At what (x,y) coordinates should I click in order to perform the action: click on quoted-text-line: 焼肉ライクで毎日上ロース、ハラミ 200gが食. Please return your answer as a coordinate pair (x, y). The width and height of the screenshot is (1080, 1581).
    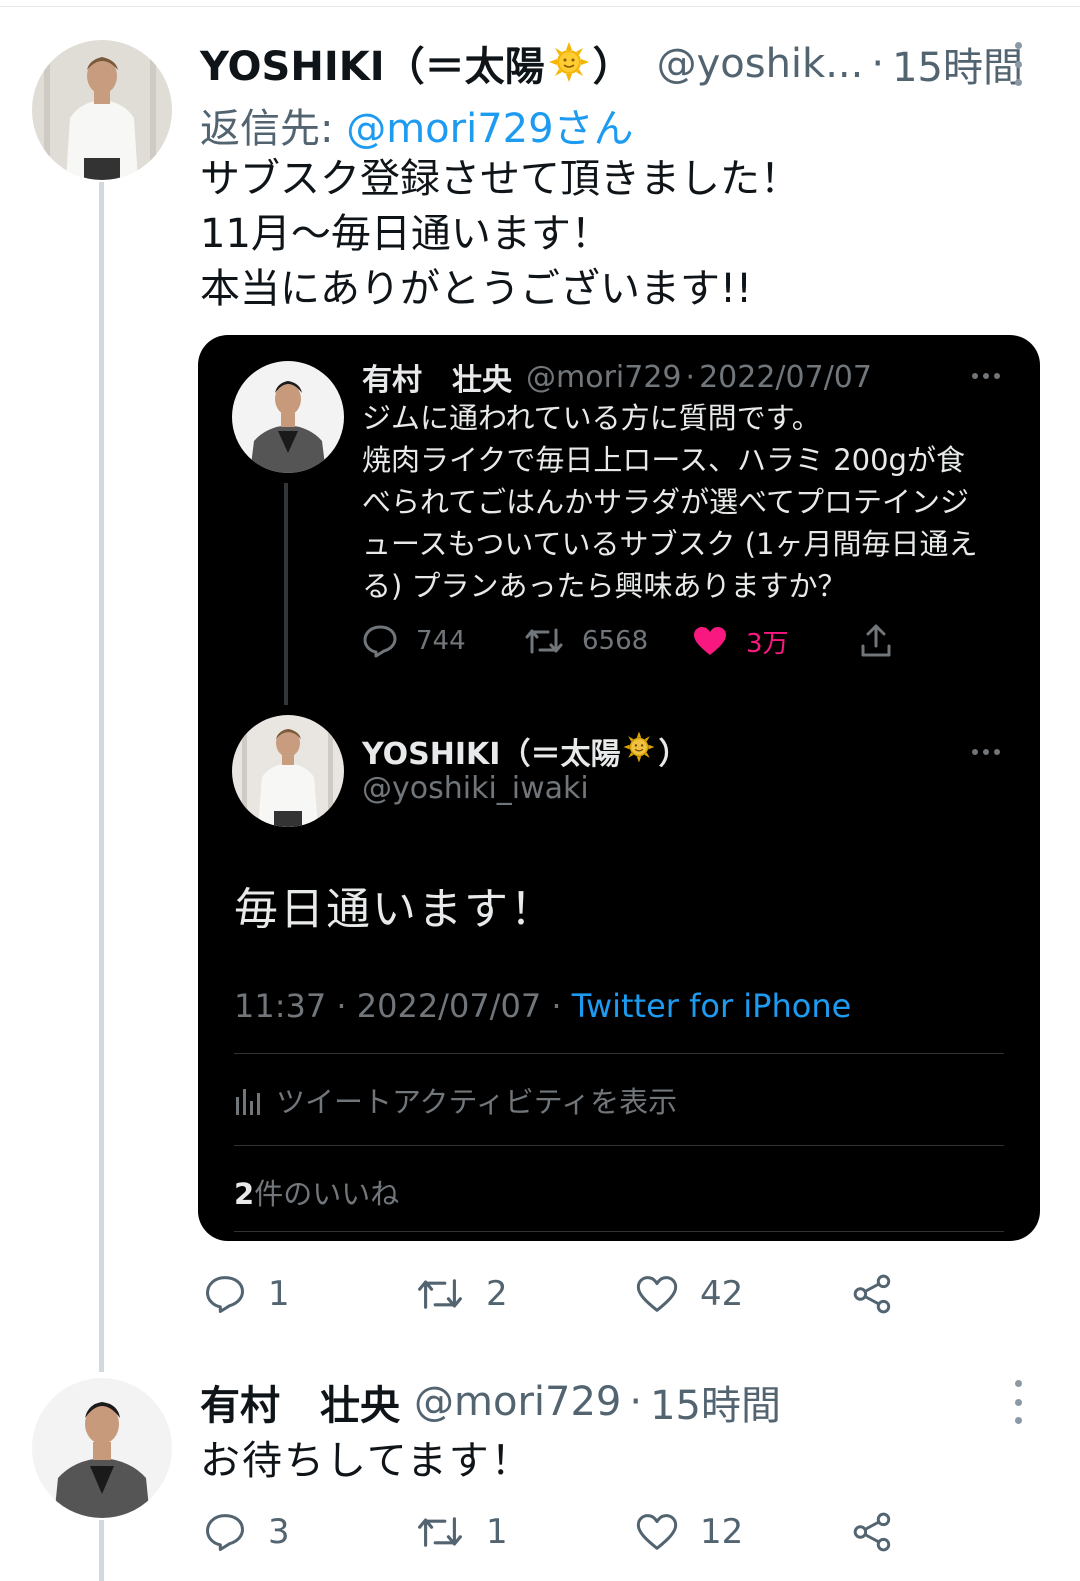
    Looking at the image, I should click on (663, 460).